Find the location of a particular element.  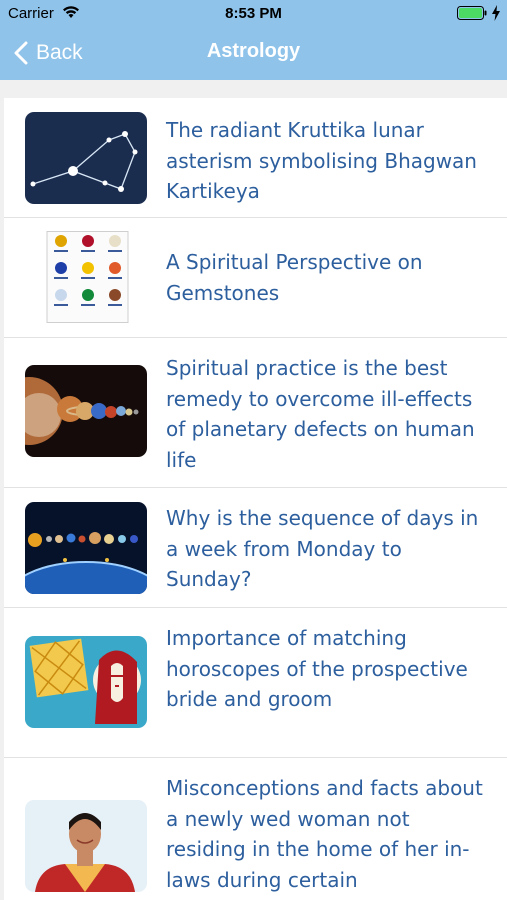

article-row: A Spiritual Perspective on Gemstones is located at coordinates (255, 278).